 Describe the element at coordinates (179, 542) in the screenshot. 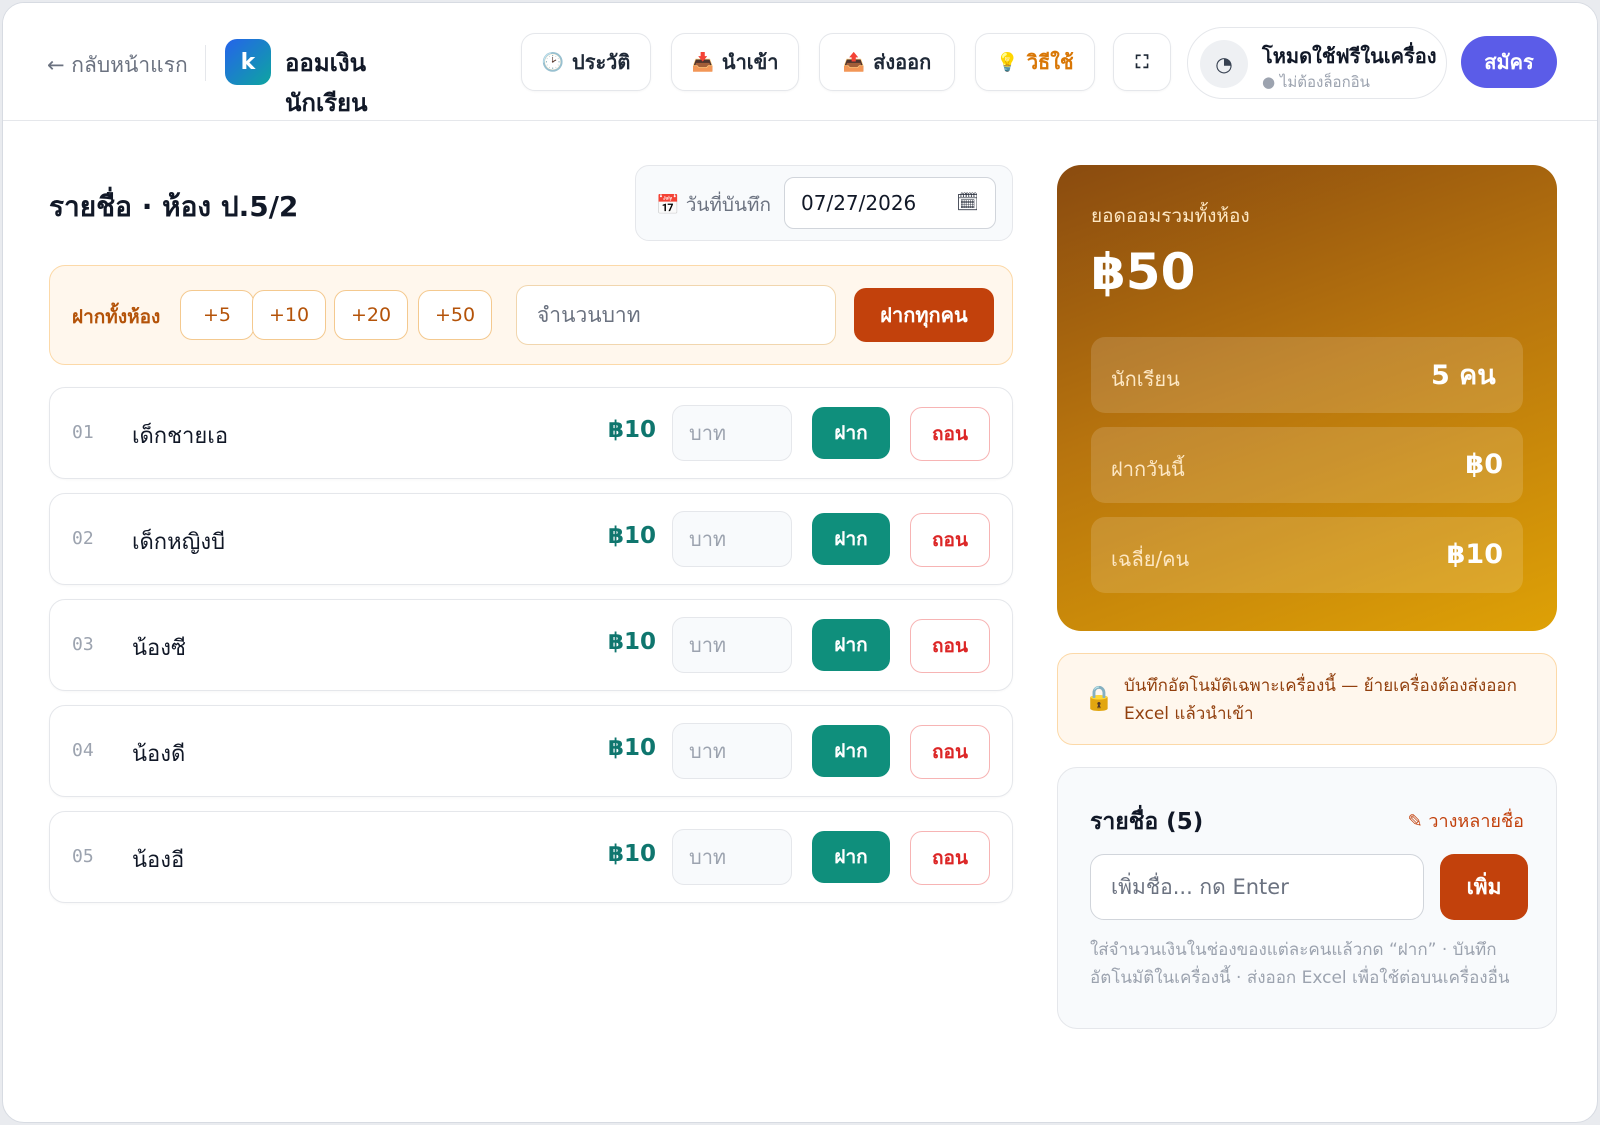

I see `student-name: เด็กหญิงบี` at that location.